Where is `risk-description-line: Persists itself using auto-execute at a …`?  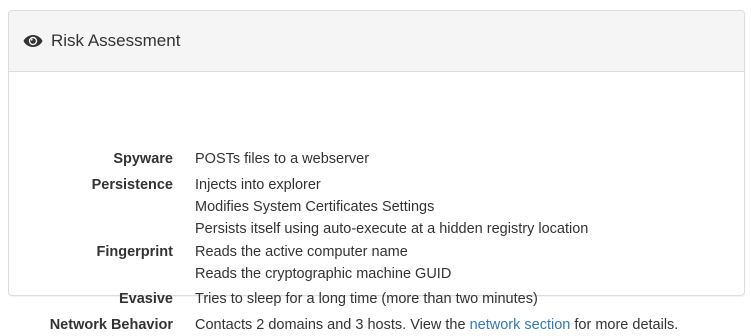 risk-description-line: Persists itself using auto-execute at a … is located at coordinates (392, 229).